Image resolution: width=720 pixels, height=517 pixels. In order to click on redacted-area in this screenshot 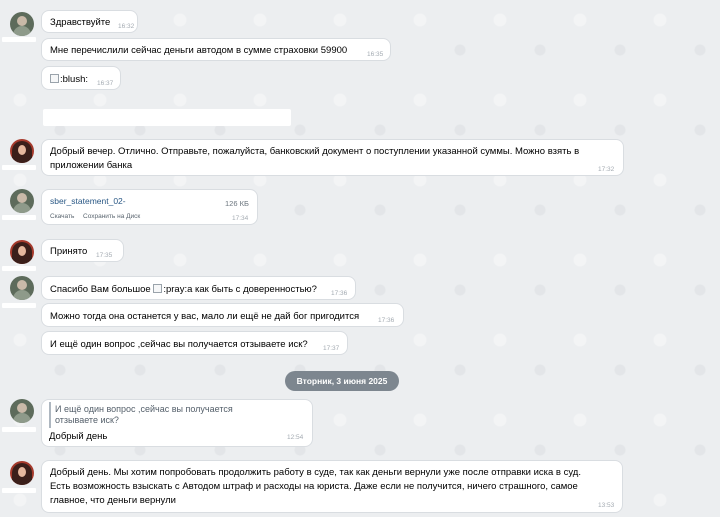, I will do `click(167, 117)`.